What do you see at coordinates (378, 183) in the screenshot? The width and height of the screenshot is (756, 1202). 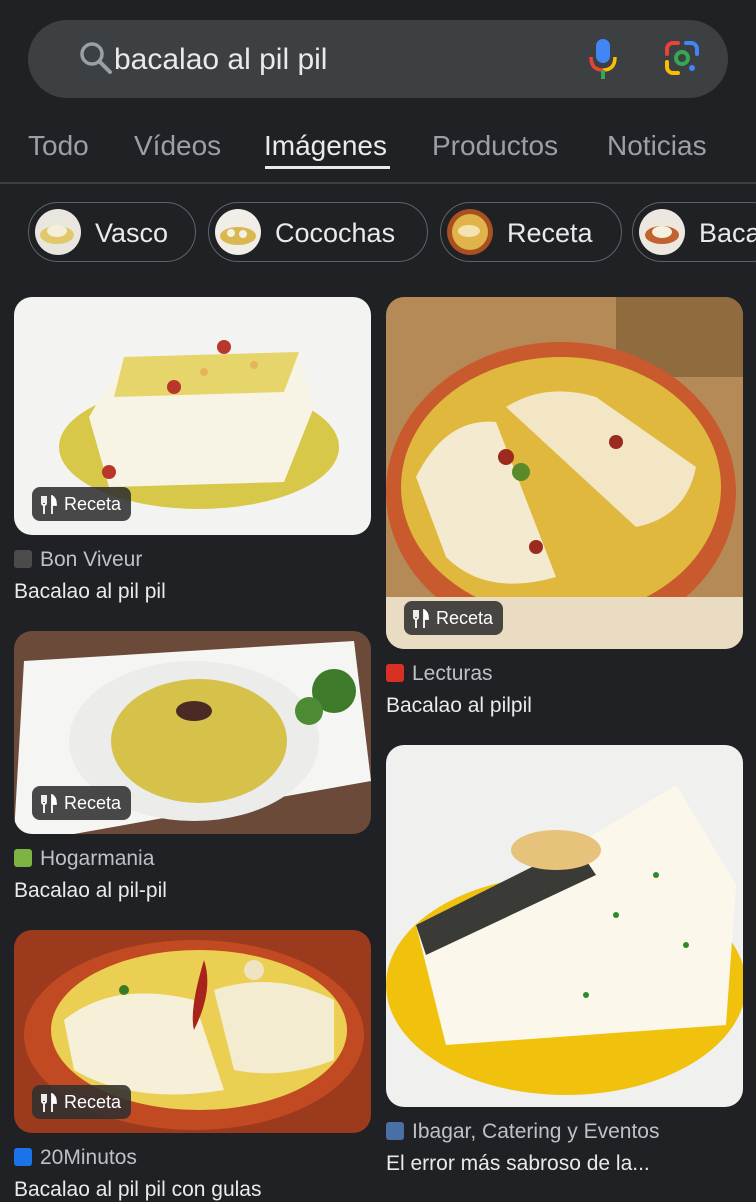 I see `divider` at bounding box center [378, 183].